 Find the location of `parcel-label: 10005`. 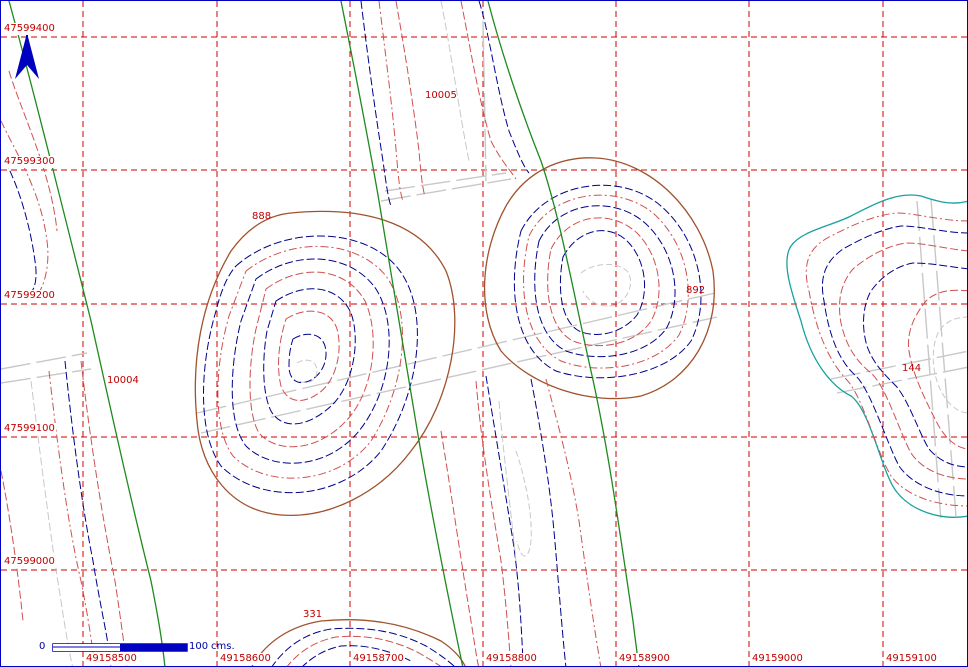

parcel-label: 10005 is located at coordinates (441, 96).